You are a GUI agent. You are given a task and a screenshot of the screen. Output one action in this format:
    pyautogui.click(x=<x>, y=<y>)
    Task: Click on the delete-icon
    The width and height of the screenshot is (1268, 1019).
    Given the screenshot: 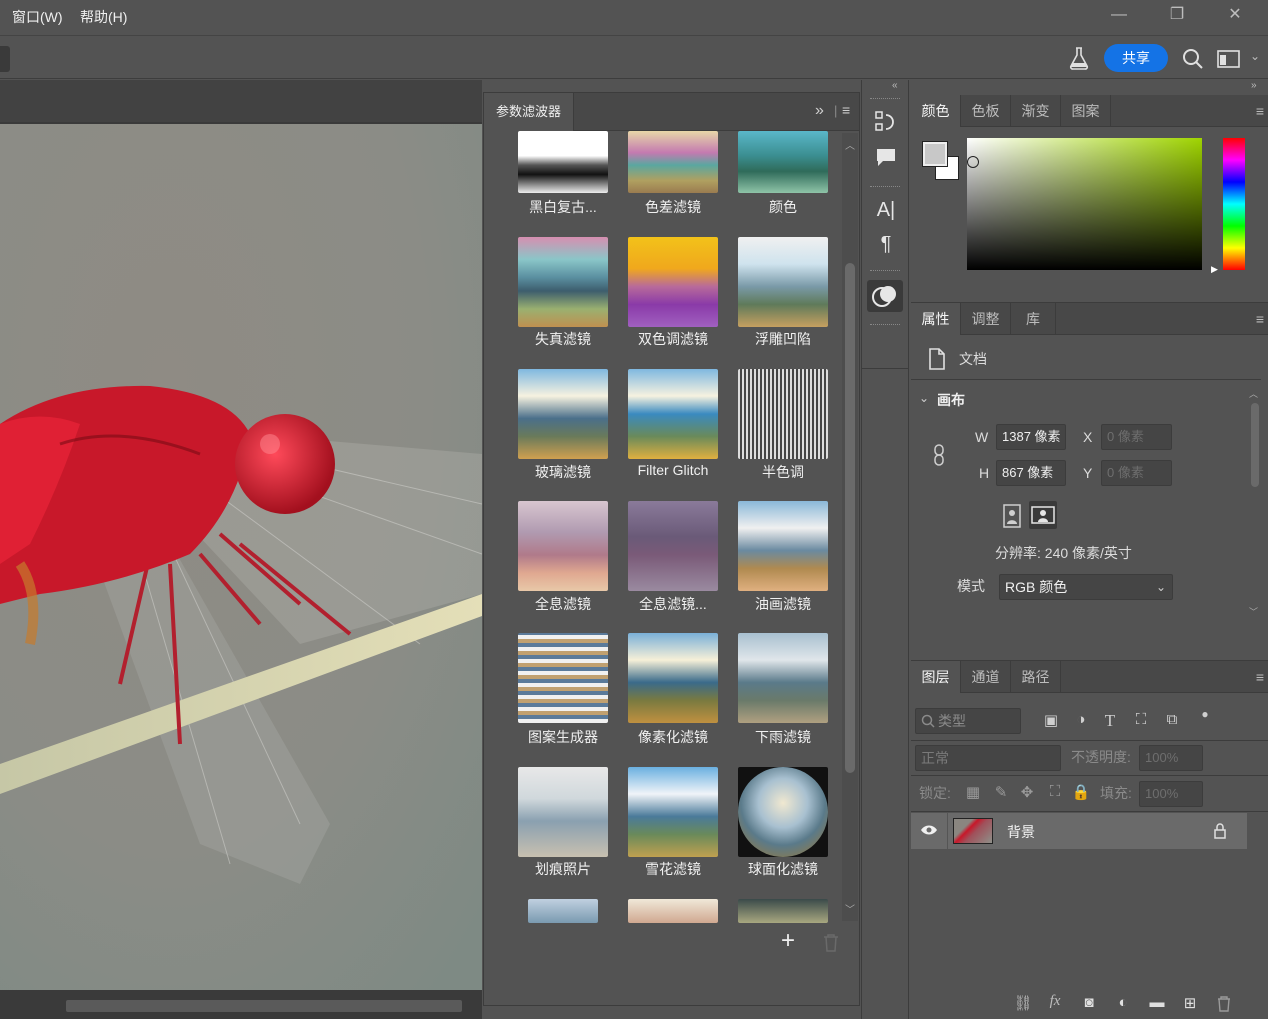 What is the action you would take?
    pyautogui.click(x=831, y=943)
    